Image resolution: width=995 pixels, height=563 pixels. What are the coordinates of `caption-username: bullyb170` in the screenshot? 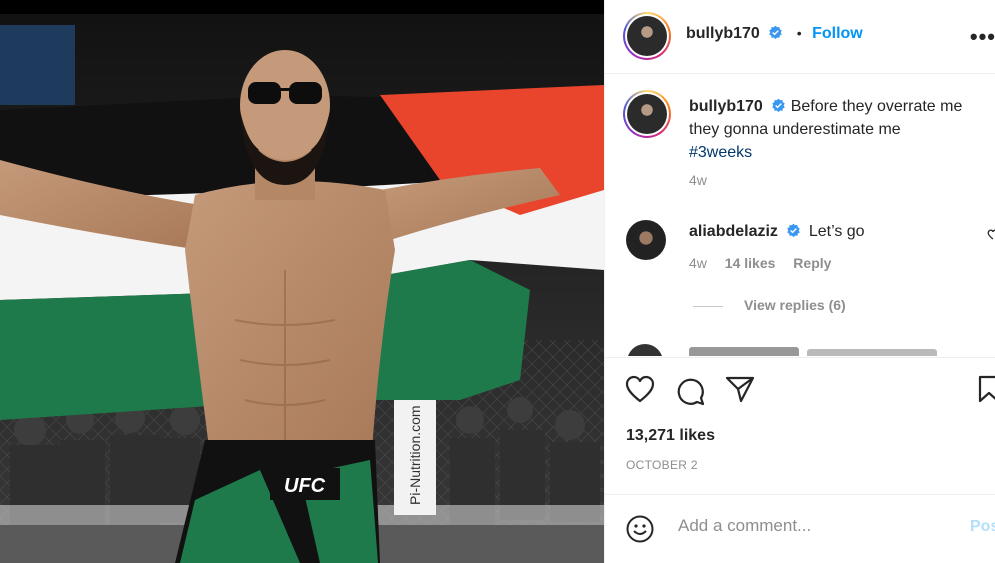 It's located at (726, 106).